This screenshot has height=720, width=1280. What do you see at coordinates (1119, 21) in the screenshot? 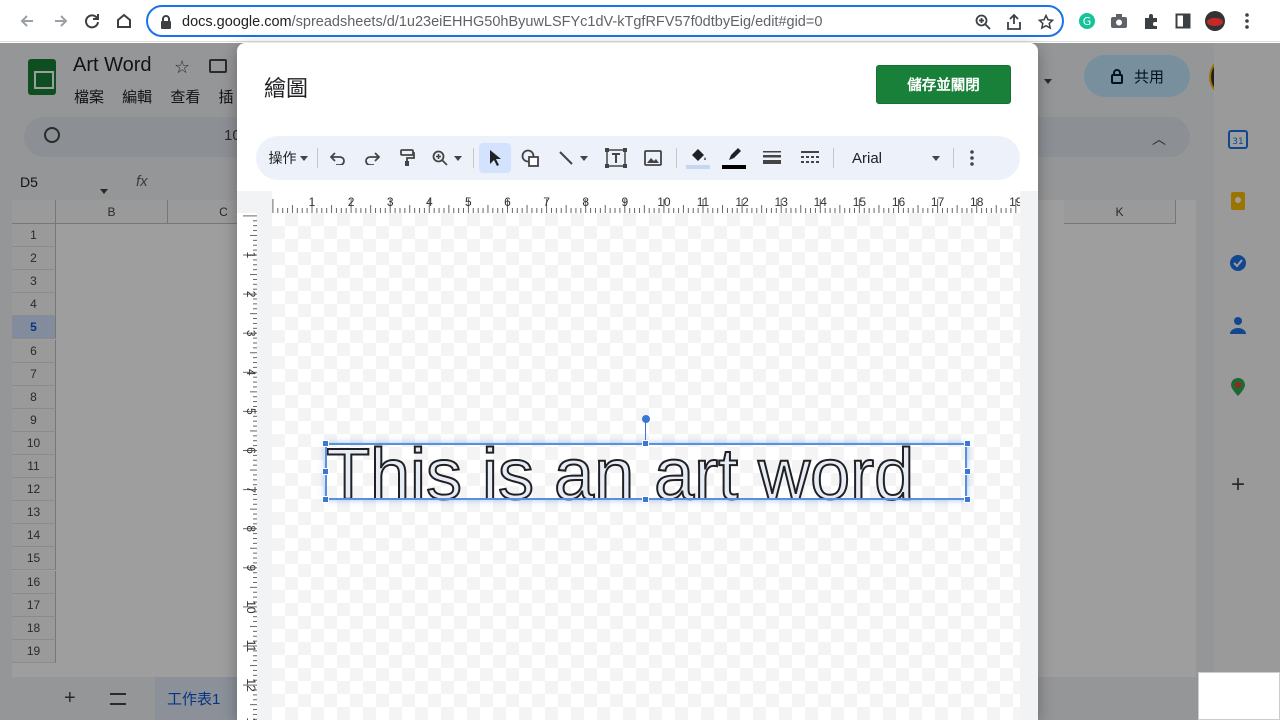
I see `camera-extension-icon` at bounding box center [1119, 21].